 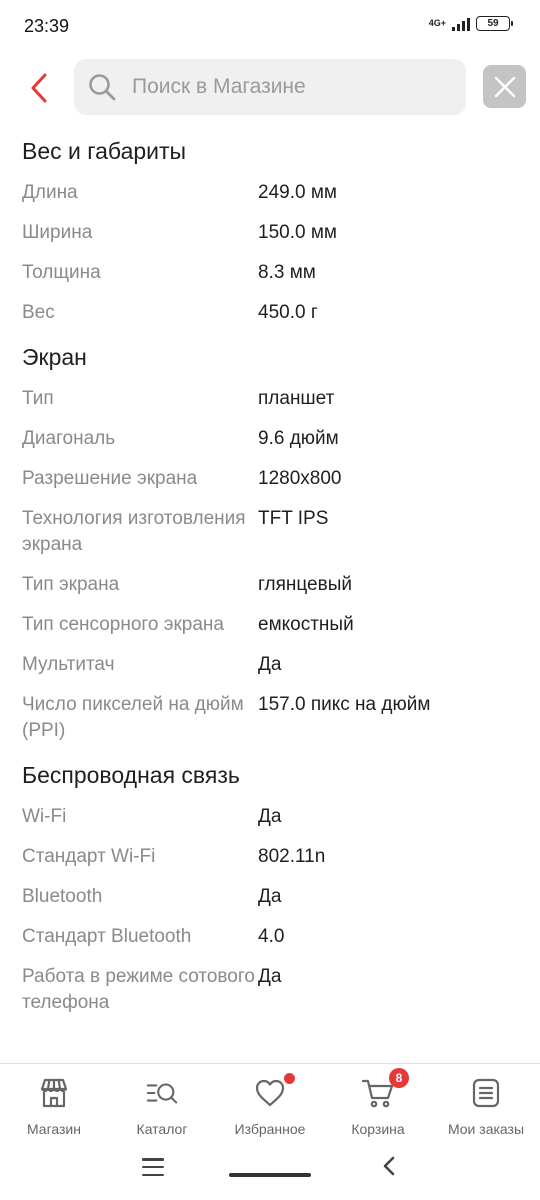 I want to click on spec-value: 8.3 мм, so click(x=287, y=272).